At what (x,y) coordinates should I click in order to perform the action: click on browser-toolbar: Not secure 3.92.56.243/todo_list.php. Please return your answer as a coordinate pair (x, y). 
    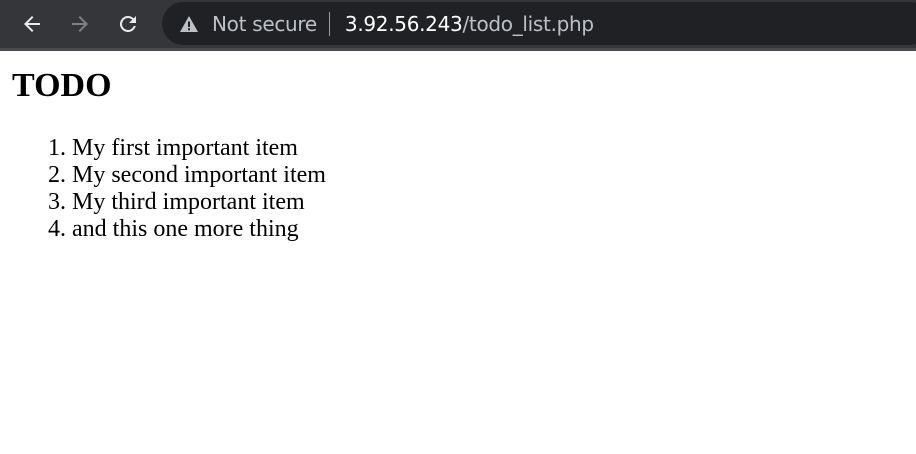
    Looking at the image, I should click on (458, 24).